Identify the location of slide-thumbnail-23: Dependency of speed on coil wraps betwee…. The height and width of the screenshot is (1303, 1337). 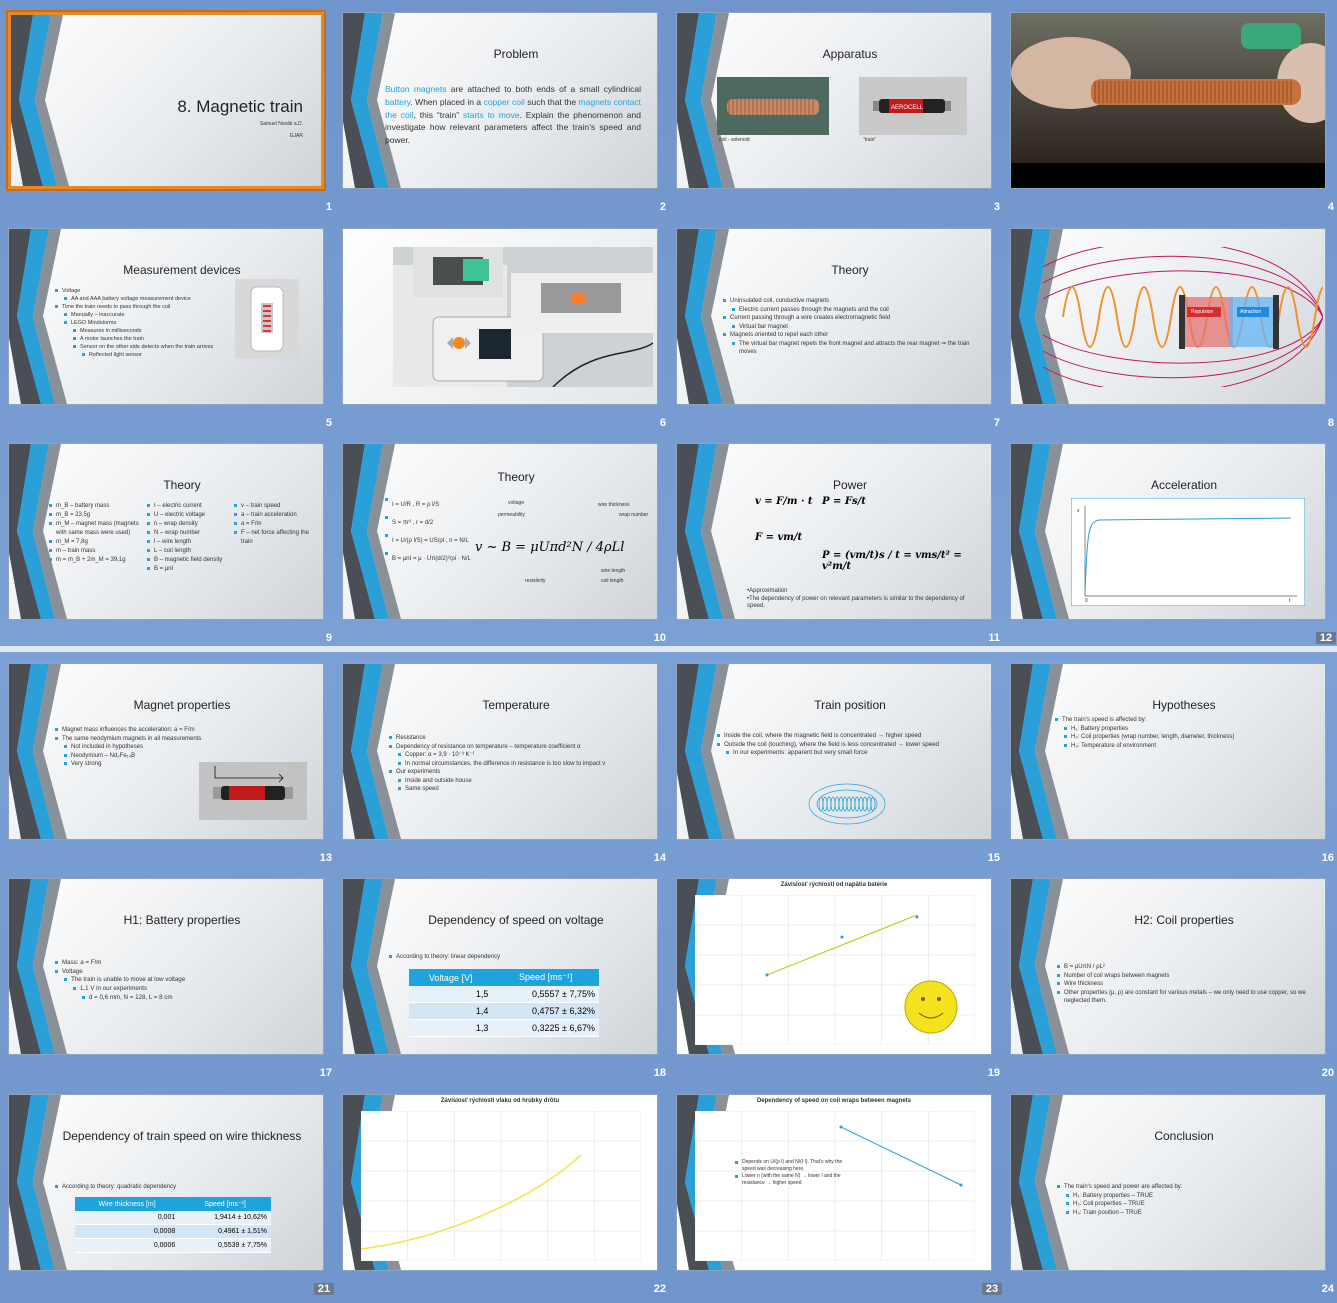
(834, 1182).